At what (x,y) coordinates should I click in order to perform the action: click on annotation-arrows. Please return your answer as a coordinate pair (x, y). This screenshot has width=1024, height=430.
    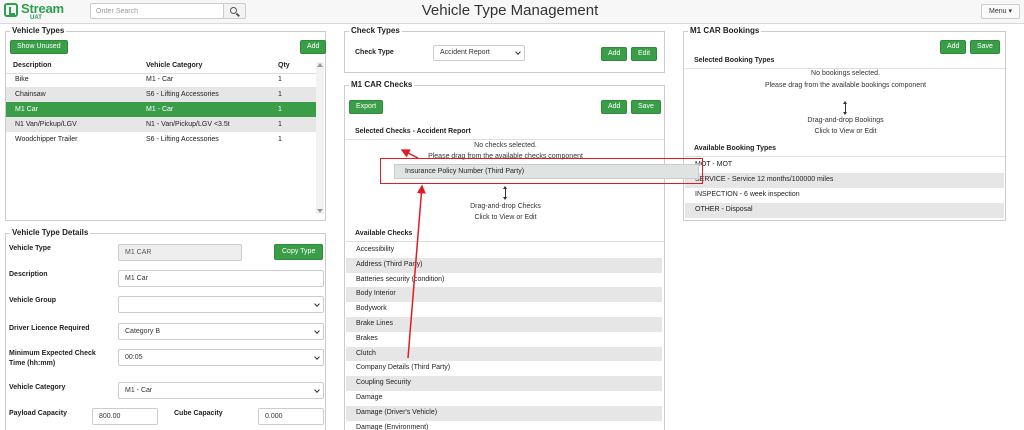
    Looking at the image, I should click on (413, 254).